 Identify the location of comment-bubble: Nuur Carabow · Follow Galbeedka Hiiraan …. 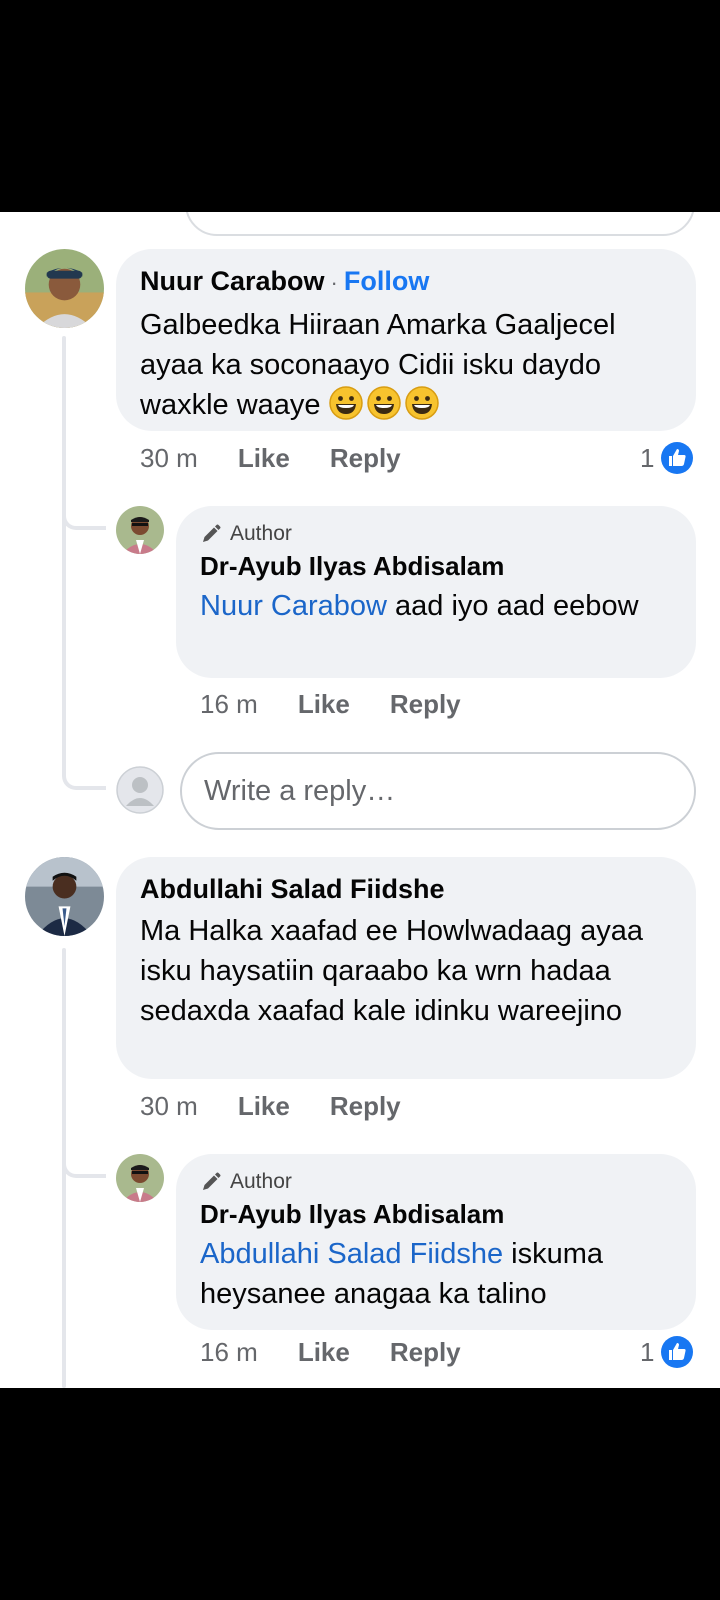
(406, 340).